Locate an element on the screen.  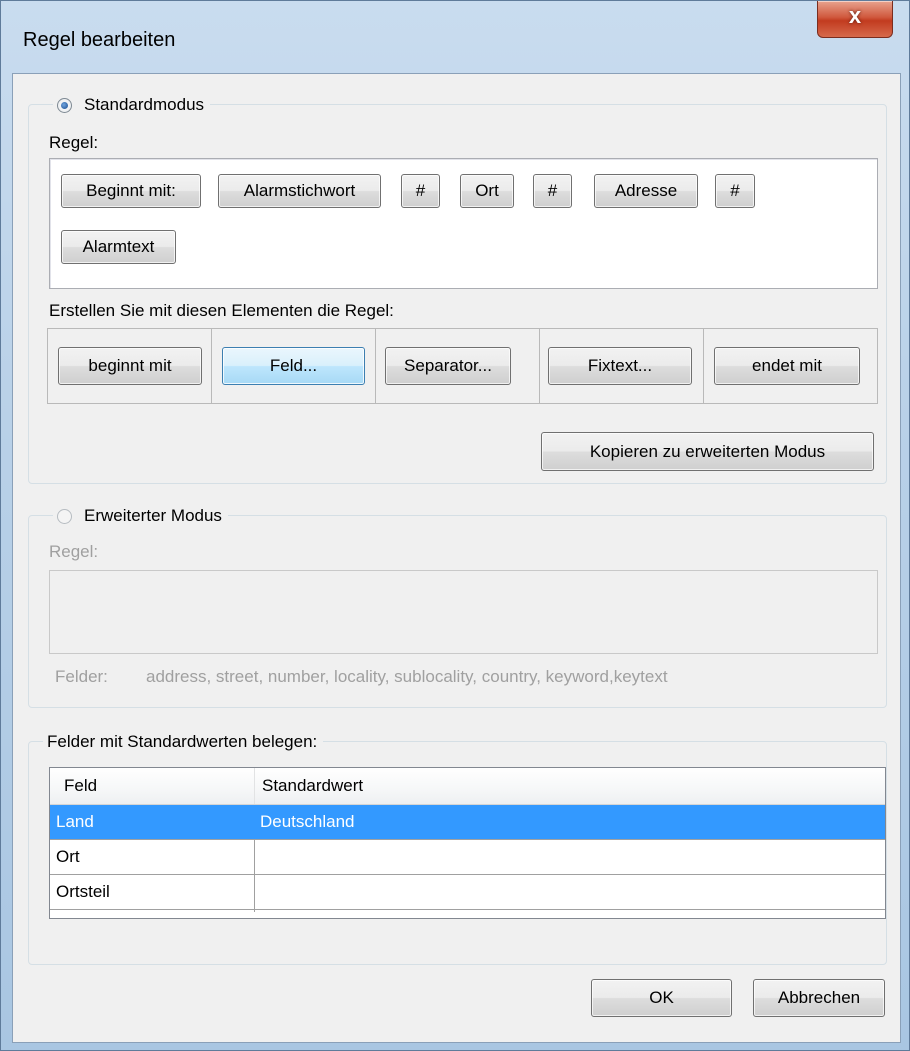
rule-token: Ort is located at coordinates (487, 191).